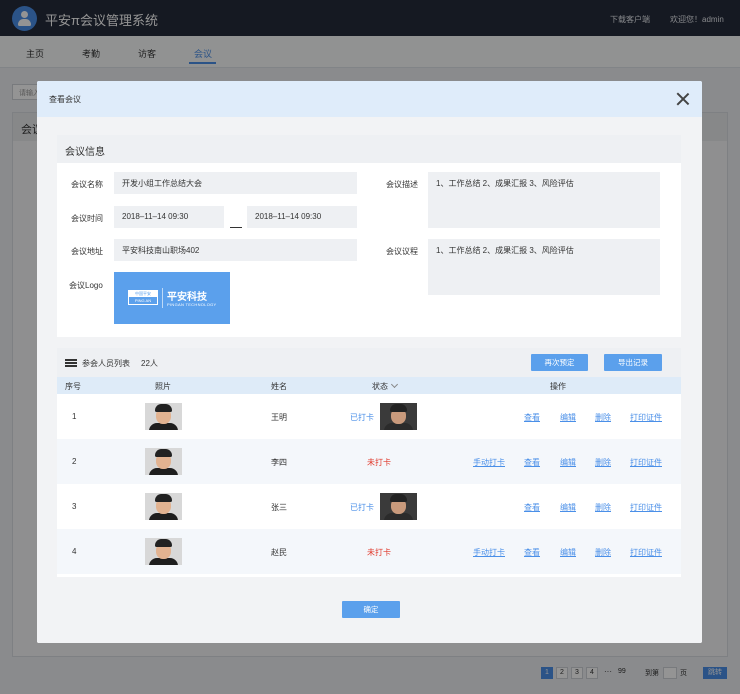 This screenshot has width=740, height=694. Describe the element at coordinates (87, 218) in the screenshot. I see `meeting-time-label: 会议时间` at that location.